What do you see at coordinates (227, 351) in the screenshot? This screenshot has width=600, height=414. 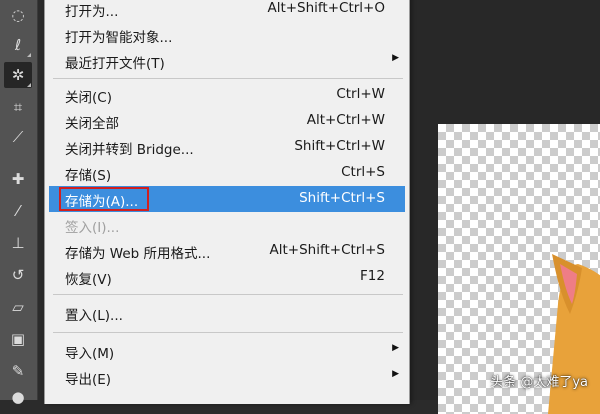 I see `menu-item-import: 导入(M) ▶` at bounding box center [227, 351].